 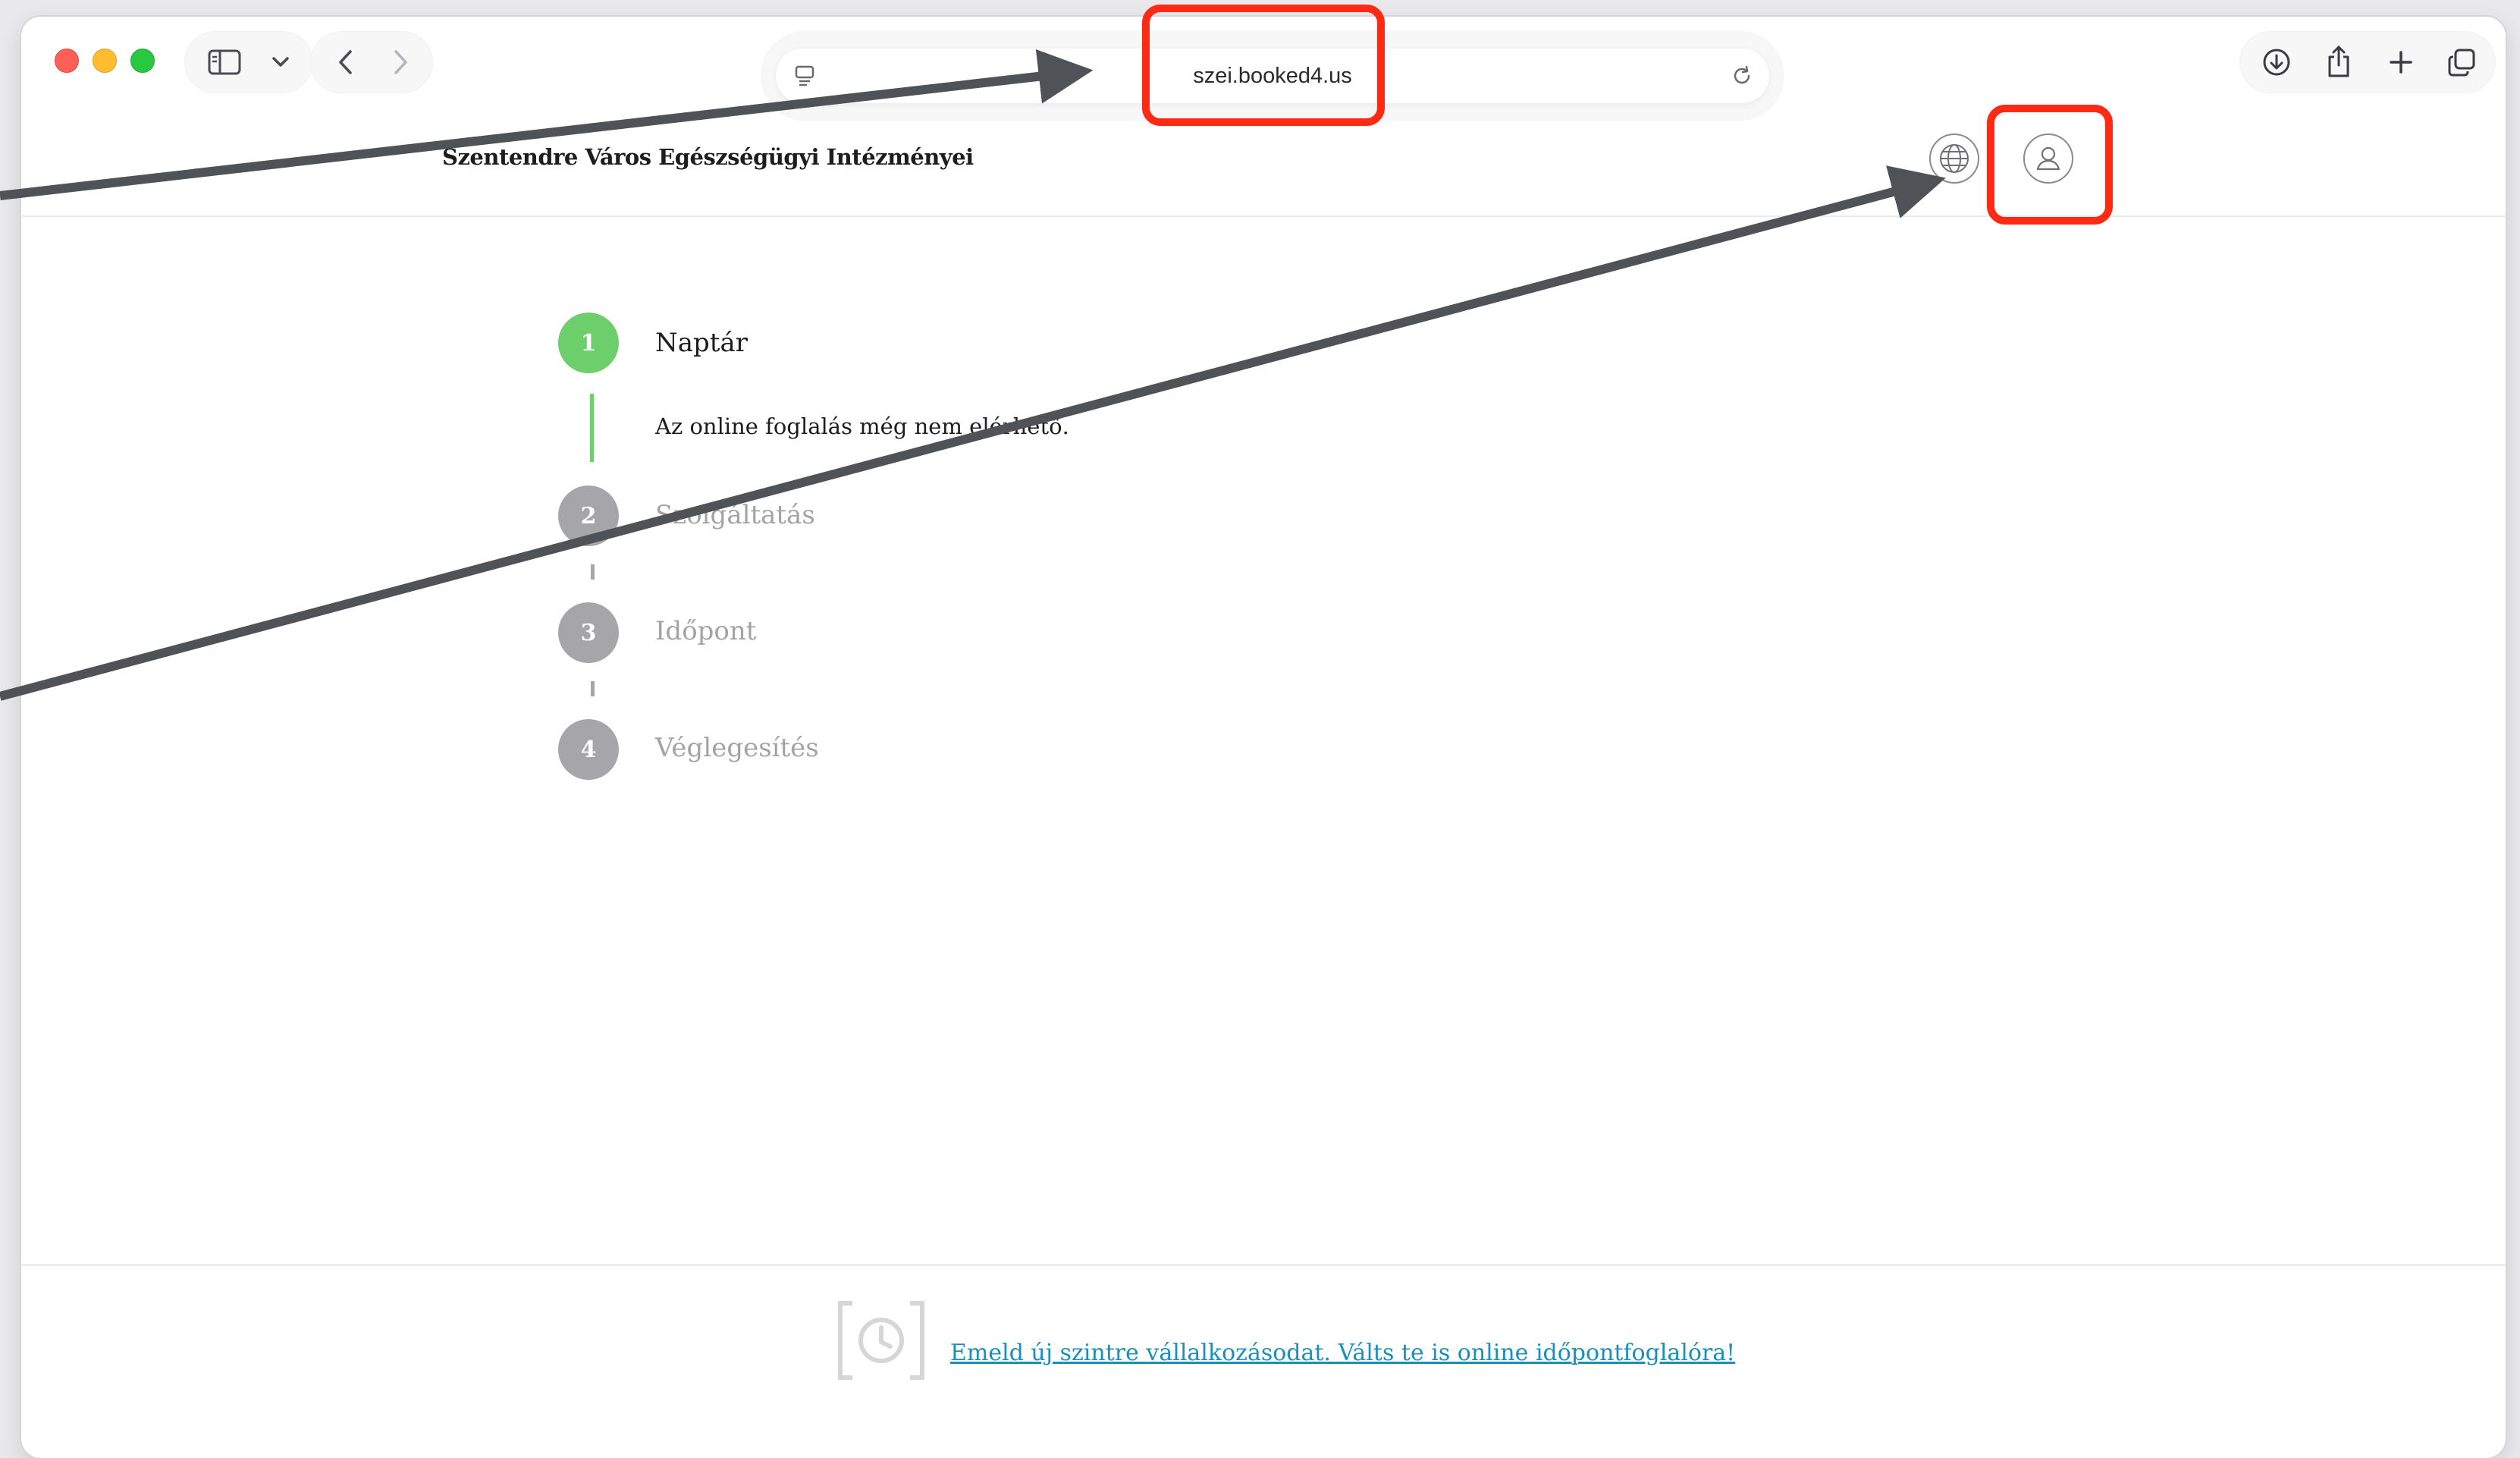 I want to click on step-1-number: 1, so click(x=588, y=343).